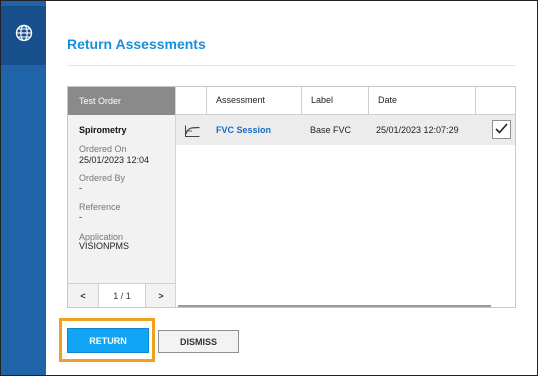 The width and height of the screenshot is (538, 376). Describe the element at coordinates (80, 217) in the screenshot. I see `reference-value: -` at that location.